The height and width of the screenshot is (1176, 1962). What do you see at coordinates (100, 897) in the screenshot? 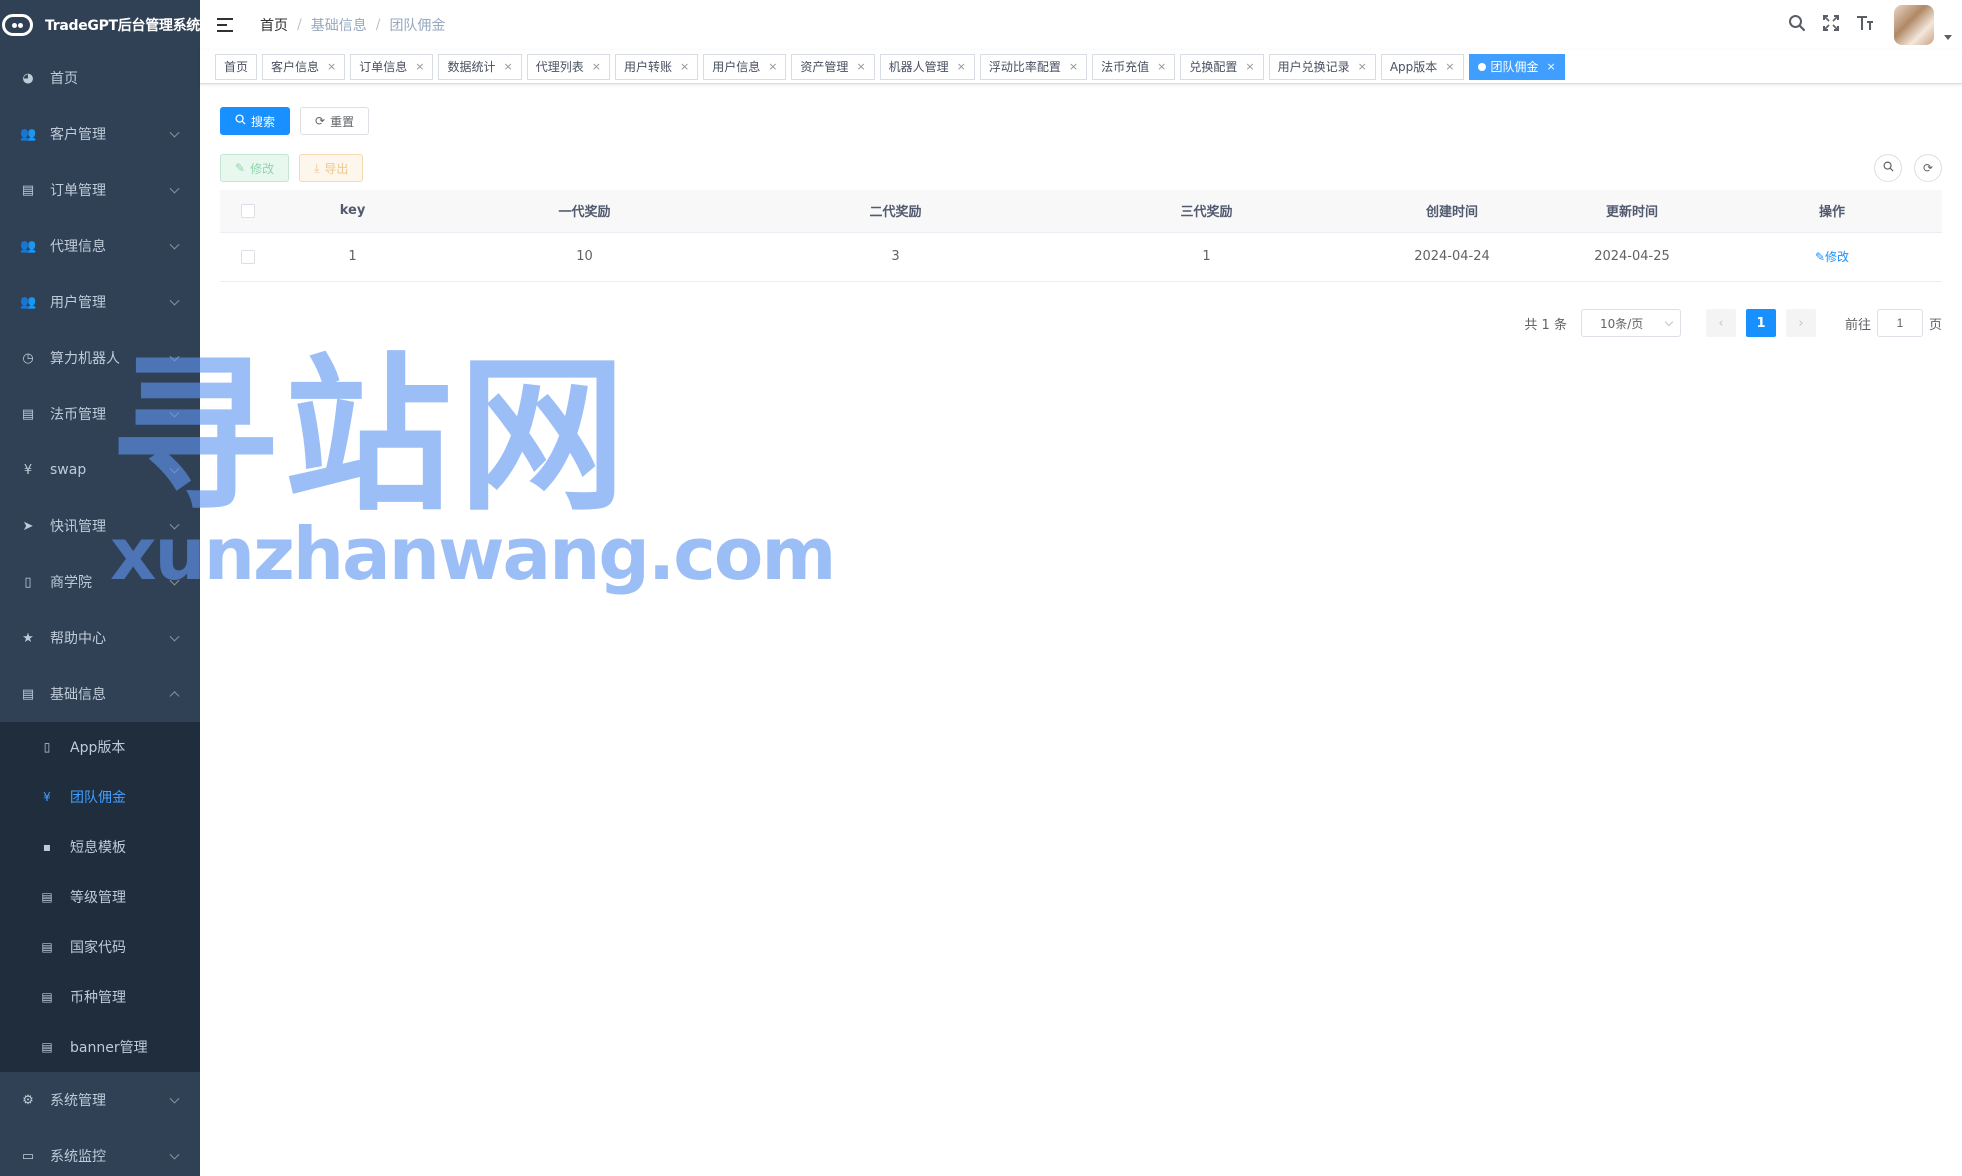
I see `sidebar-subitem: ▤ 等级管理` at bounding box center [100, 897].